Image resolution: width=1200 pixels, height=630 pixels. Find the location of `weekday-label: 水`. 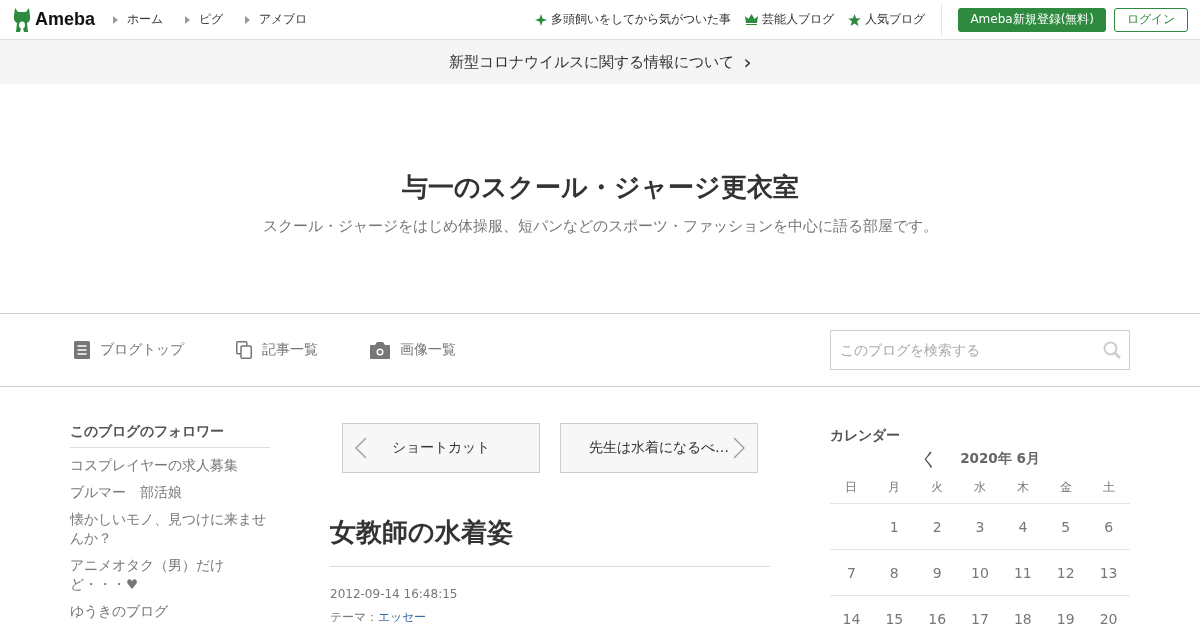

weekday-label: 水 is located at coordinates (980, 487).